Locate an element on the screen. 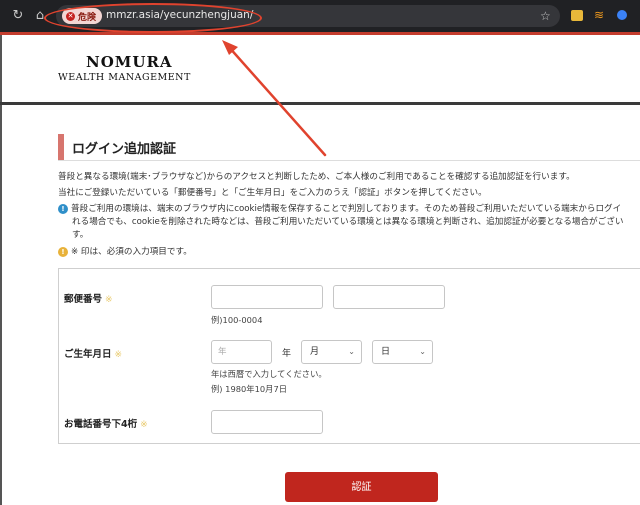  annotation-arrow is located at coordinates (274, 98).